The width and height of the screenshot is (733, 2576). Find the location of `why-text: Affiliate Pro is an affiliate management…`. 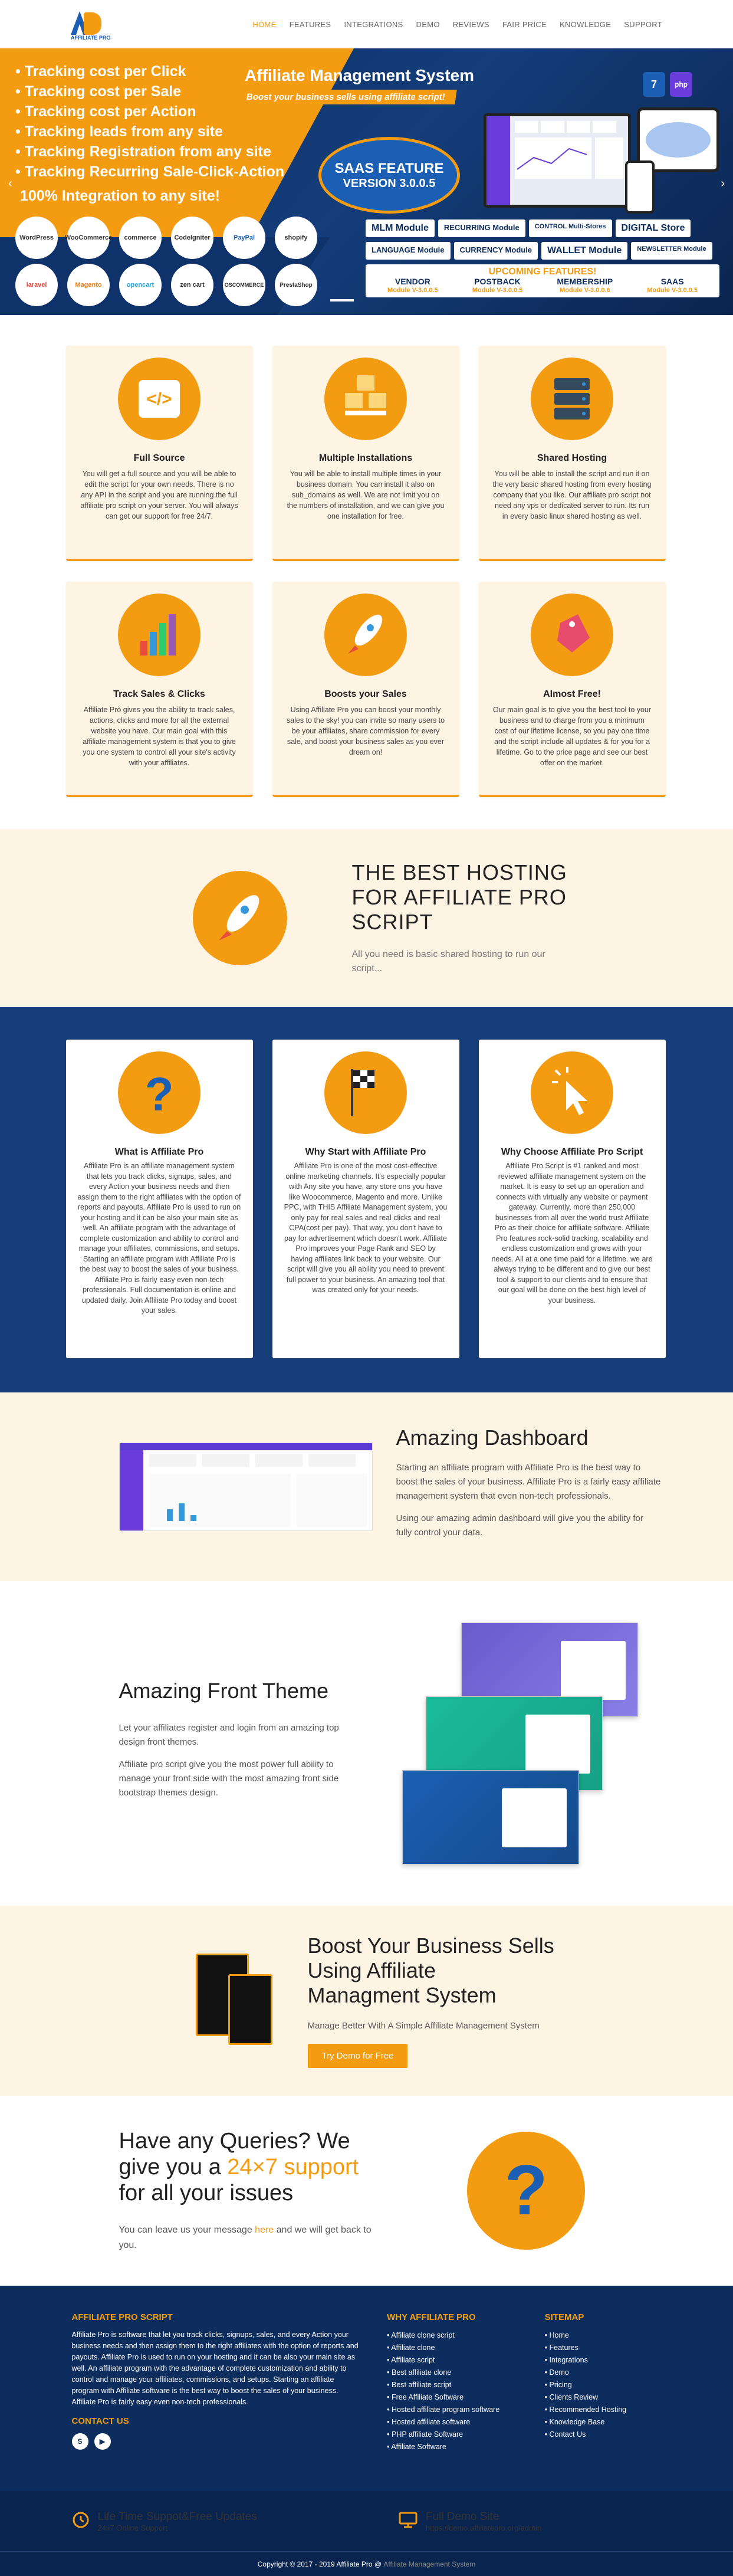

why-text: Affiliate Pro is an affiliate management… is located at coordinates (159, 1238).